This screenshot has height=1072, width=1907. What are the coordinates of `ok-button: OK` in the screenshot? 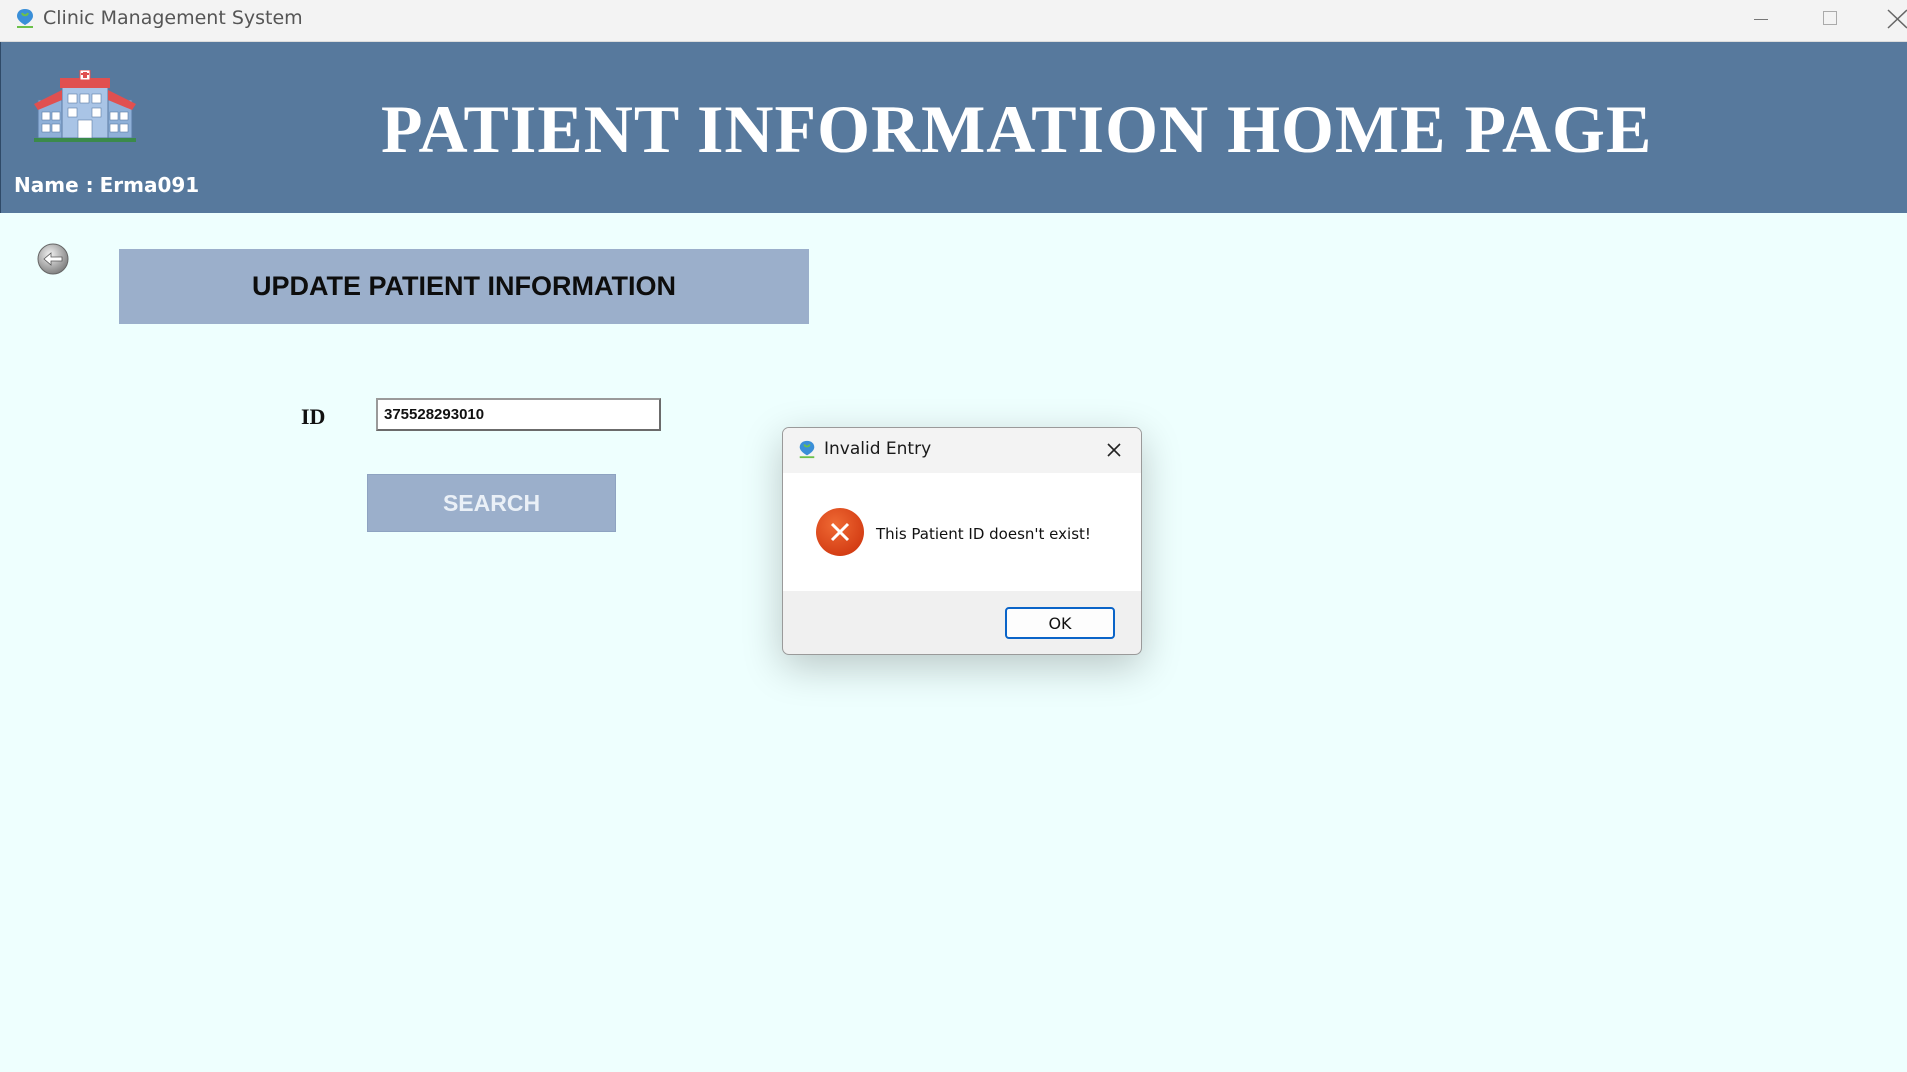 It's located at (1060, 623).